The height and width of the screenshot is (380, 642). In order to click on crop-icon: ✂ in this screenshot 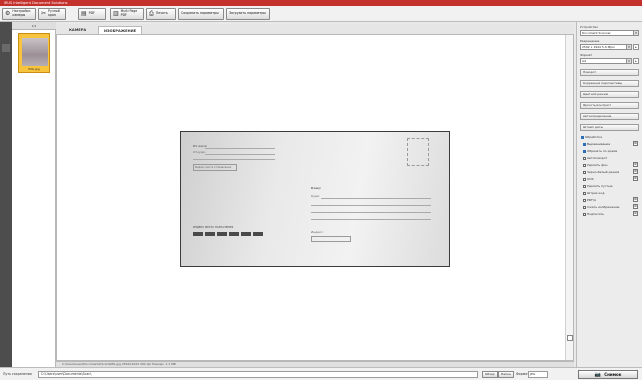, I will do `click(44, 13)`.